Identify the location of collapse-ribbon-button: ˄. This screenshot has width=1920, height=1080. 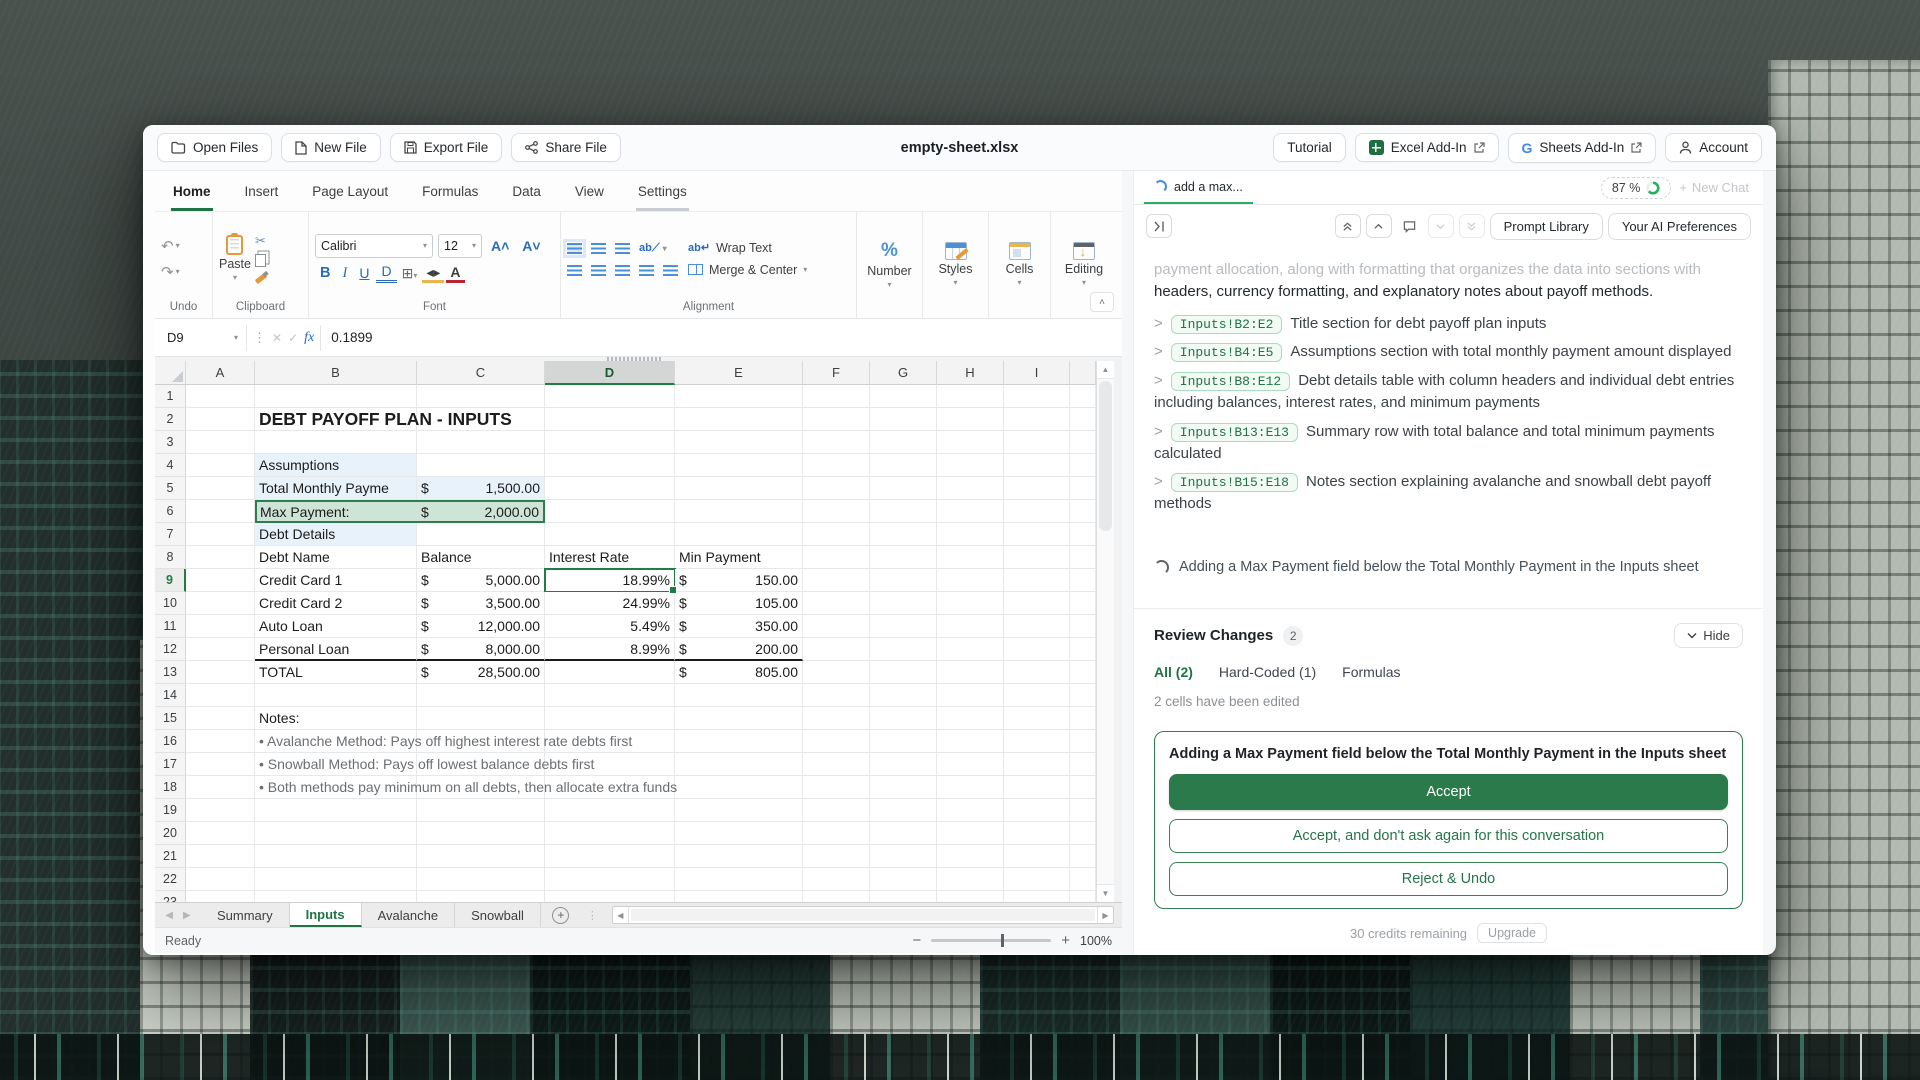
(1102, 302).